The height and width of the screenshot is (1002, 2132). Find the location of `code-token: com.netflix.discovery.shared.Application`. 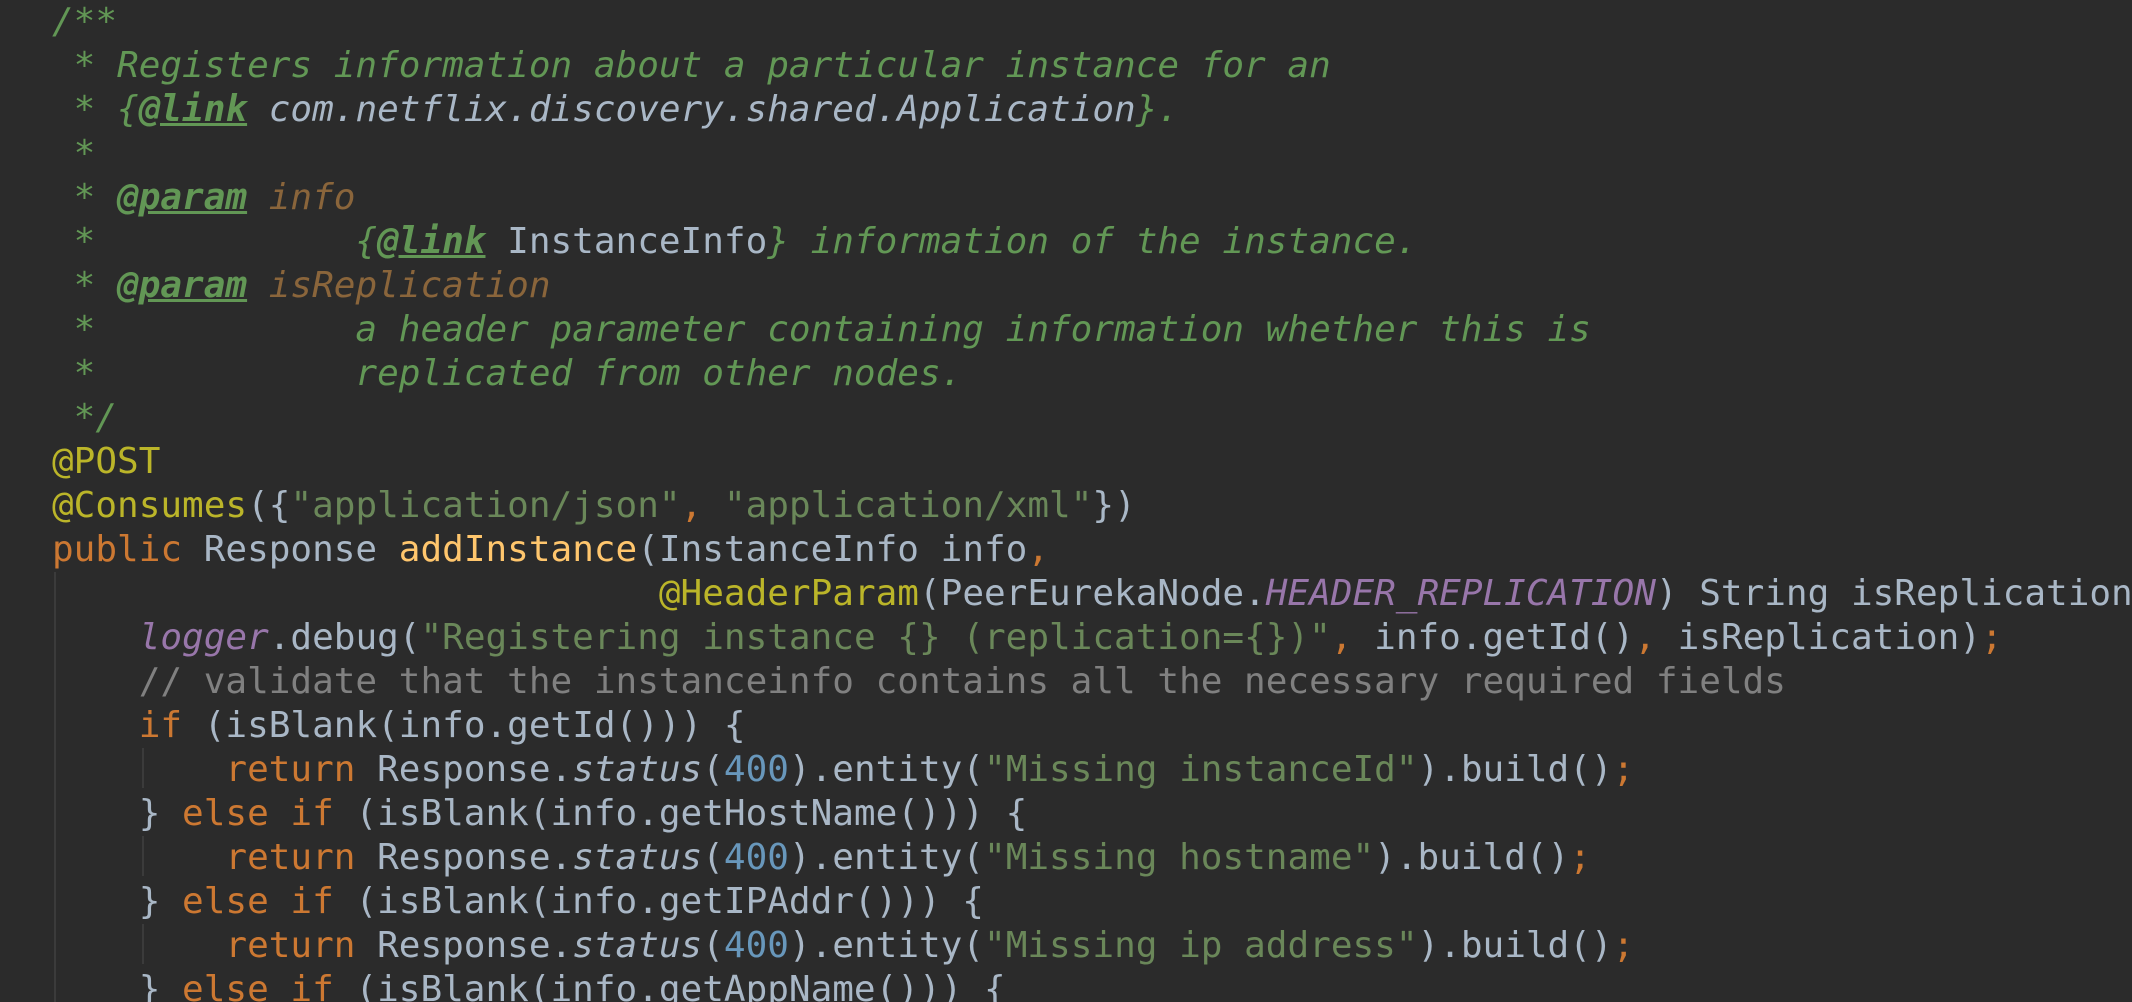

code-token: com.netflix.discovery.shared.Application is located at coordinates (691, 109).